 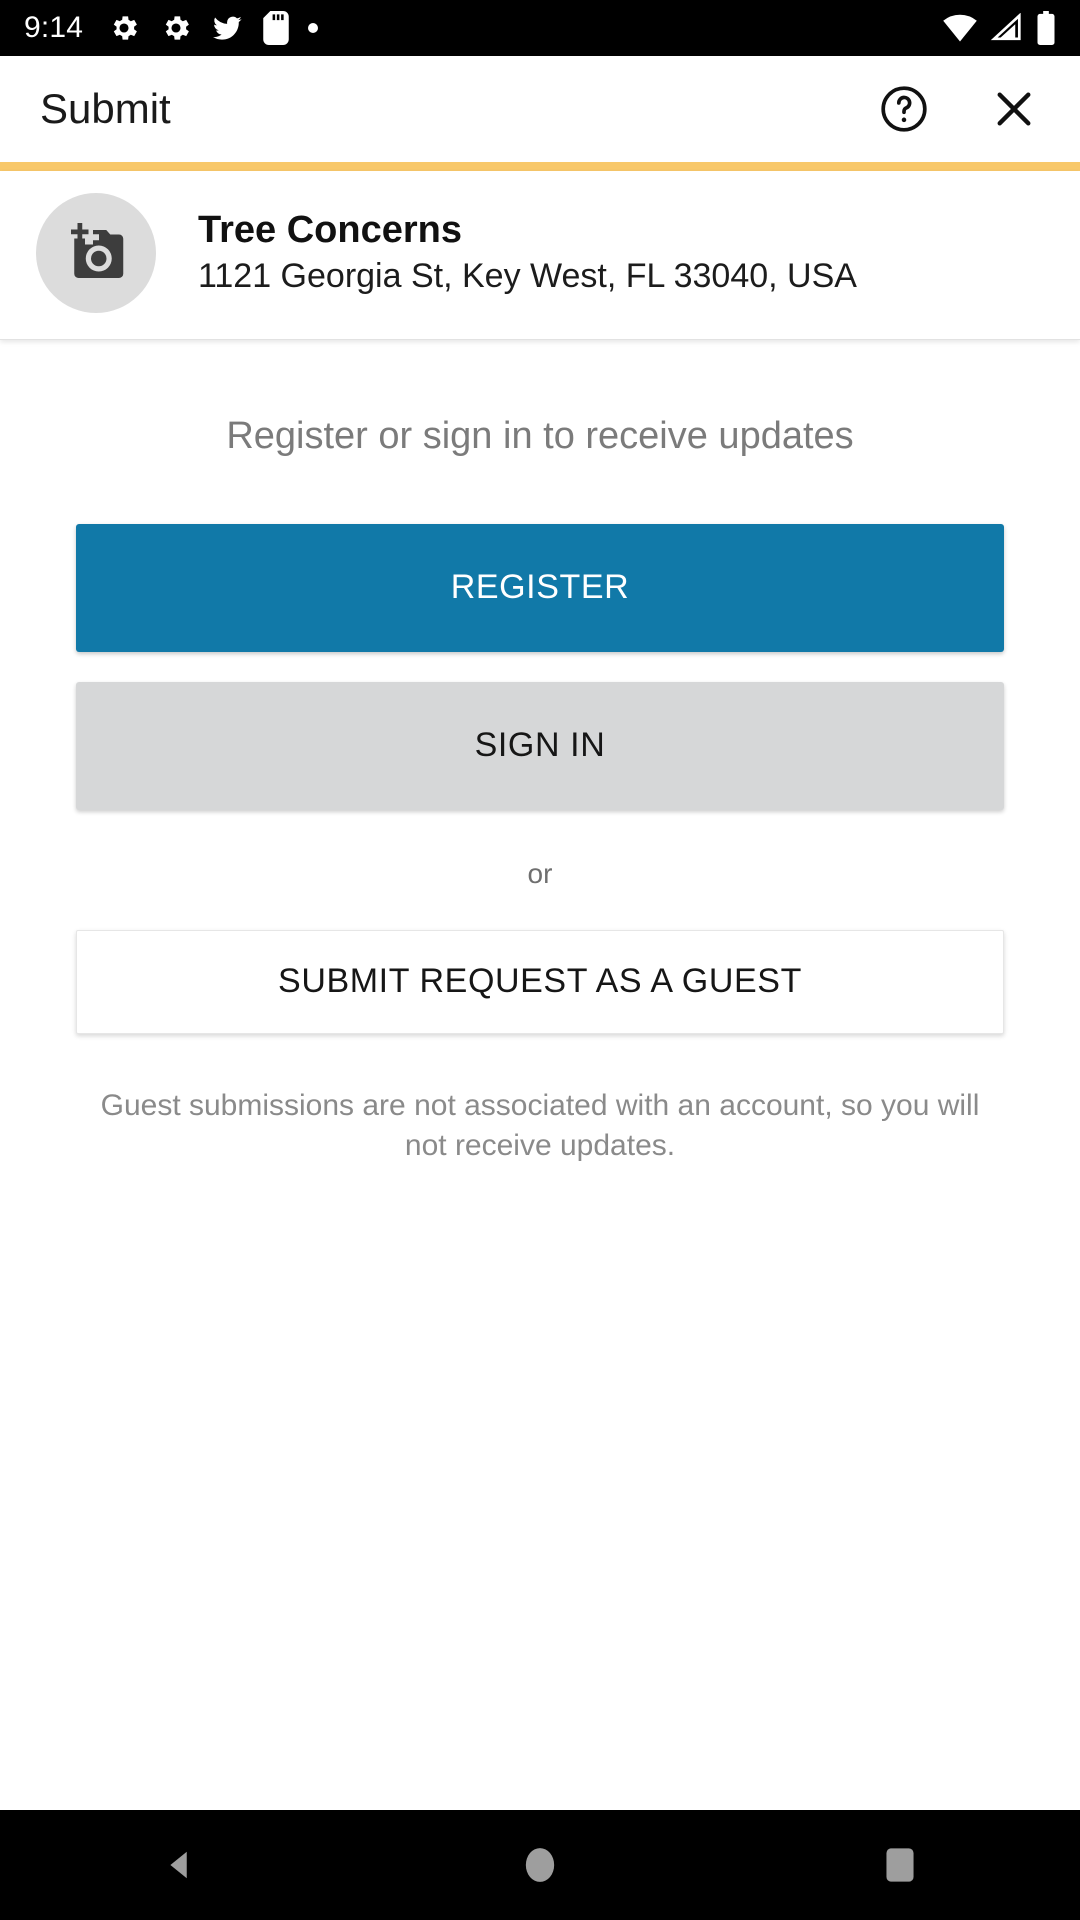 I want to click on nav-recents-button, so click(x=900, y=1865).